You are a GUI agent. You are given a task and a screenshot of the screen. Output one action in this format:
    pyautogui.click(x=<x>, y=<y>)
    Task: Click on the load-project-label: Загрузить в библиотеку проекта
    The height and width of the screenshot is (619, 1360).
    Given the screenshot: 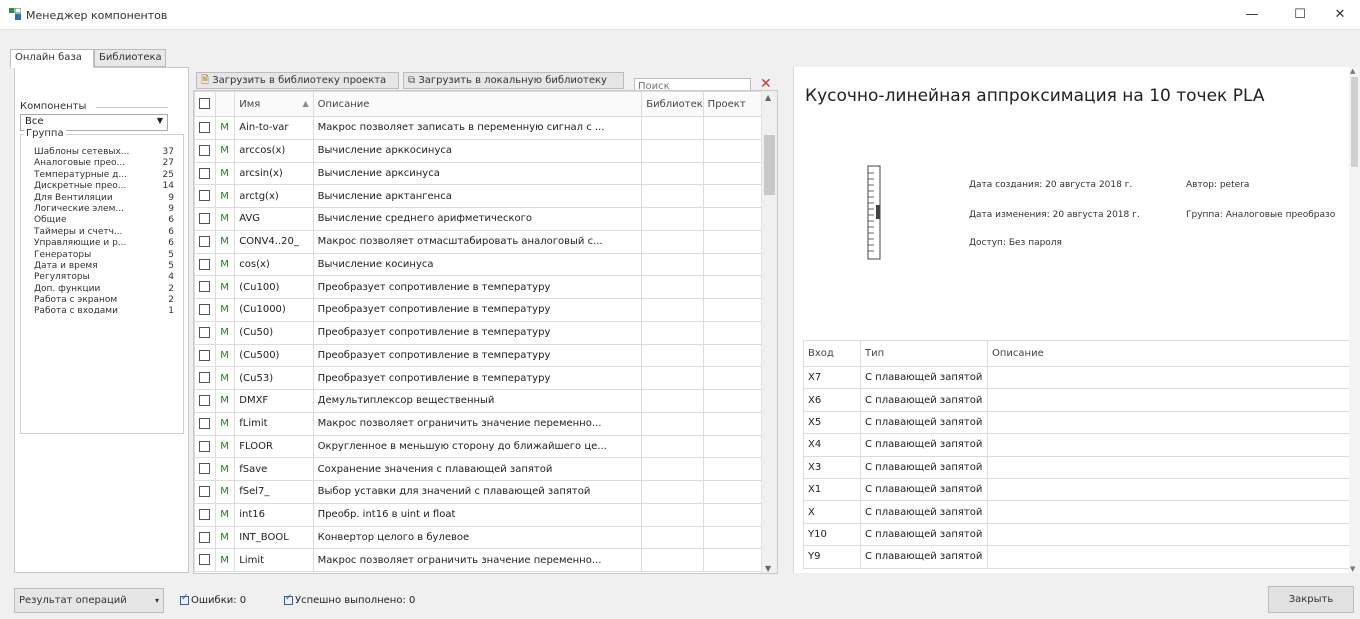 What is the action you would take?
    pyautogui.click(x=299, y=80)
    